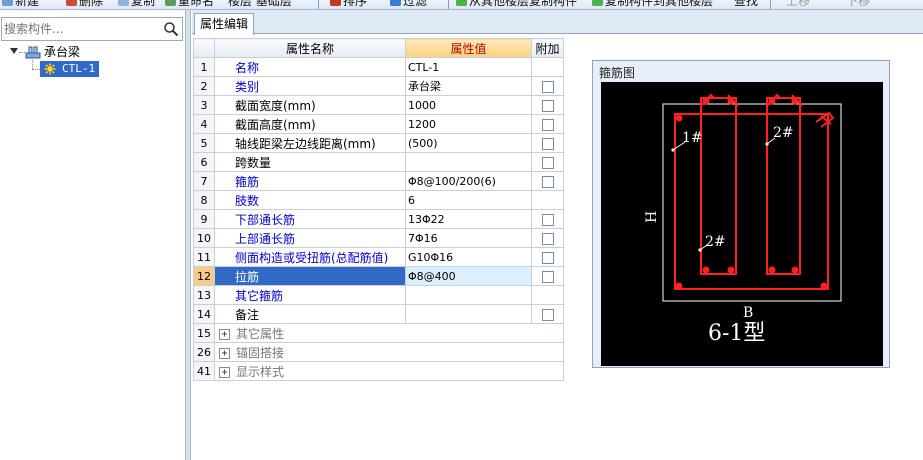 This screenshot has width=923, height=460. I want to click on search-box, so click(92, 29).